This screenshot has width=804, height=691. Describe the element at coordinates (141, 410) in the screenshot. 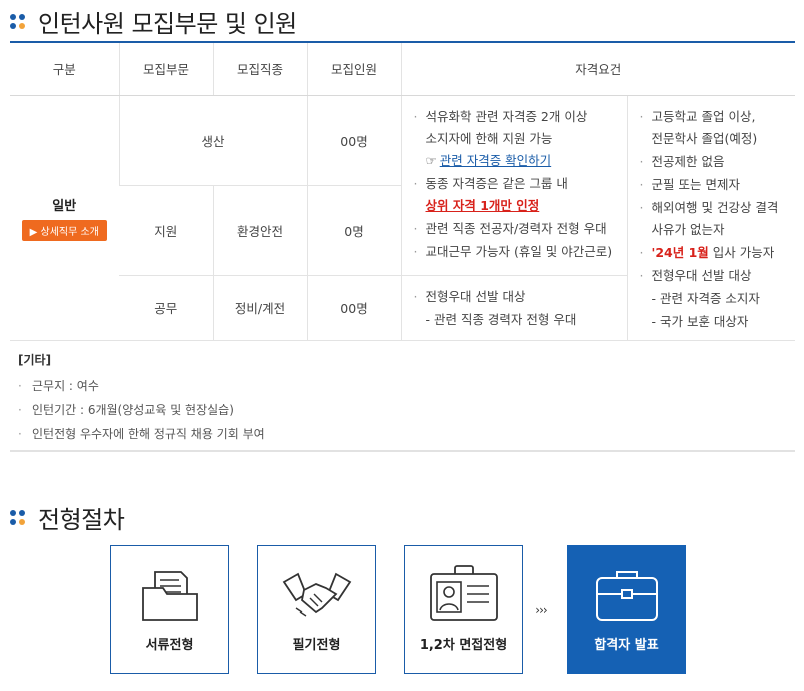

I see `list-item: 인턴기간 : 6개월(양성교육 및 현장실습)` at that location.